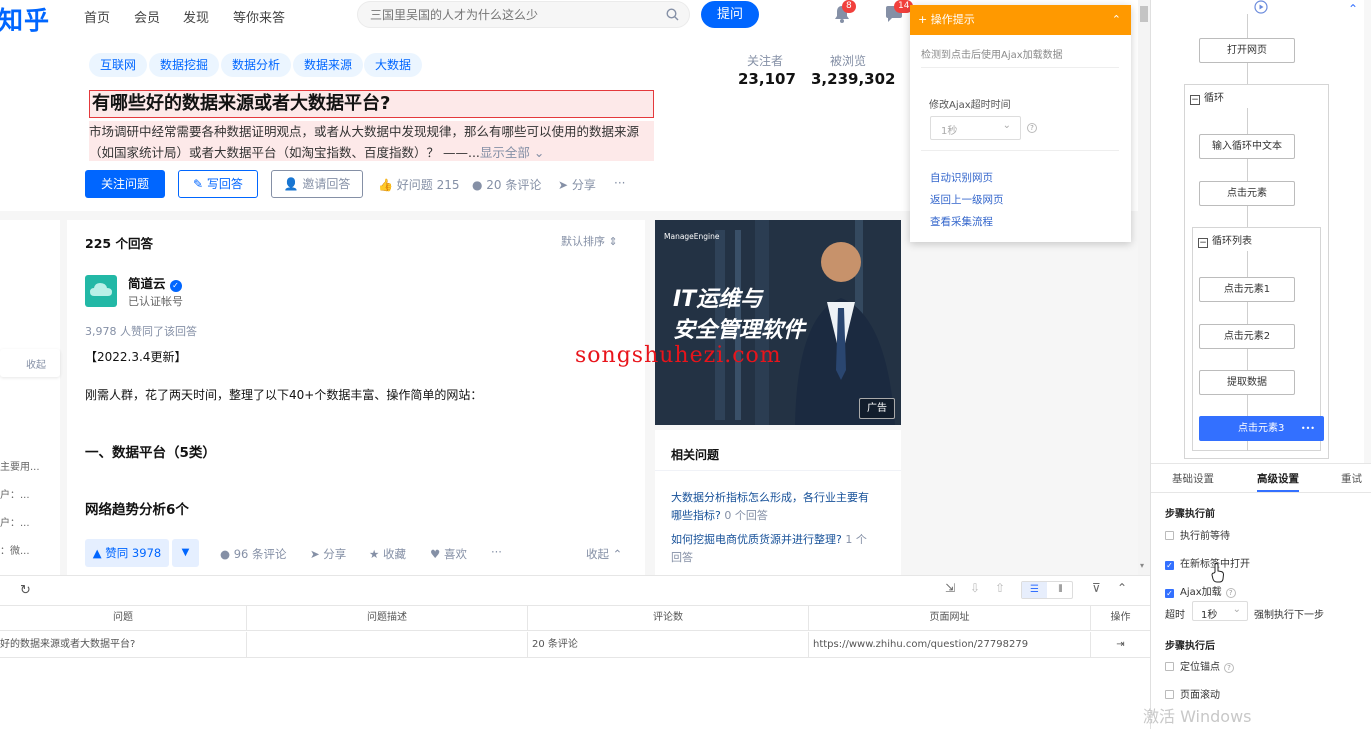  I want to click on ask-button: 提问, so click(730, 14).